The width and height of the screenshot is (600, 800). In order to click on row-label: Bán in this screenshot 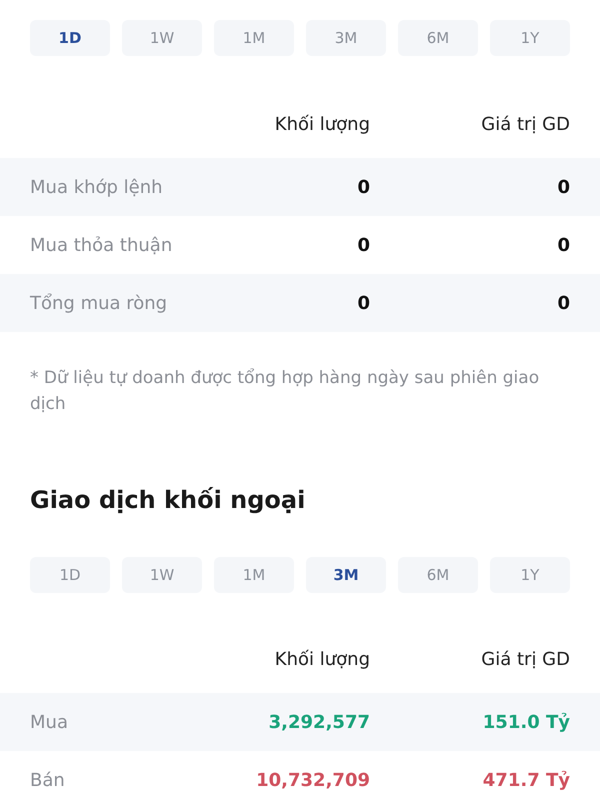, I will do `click(48, 780)`.